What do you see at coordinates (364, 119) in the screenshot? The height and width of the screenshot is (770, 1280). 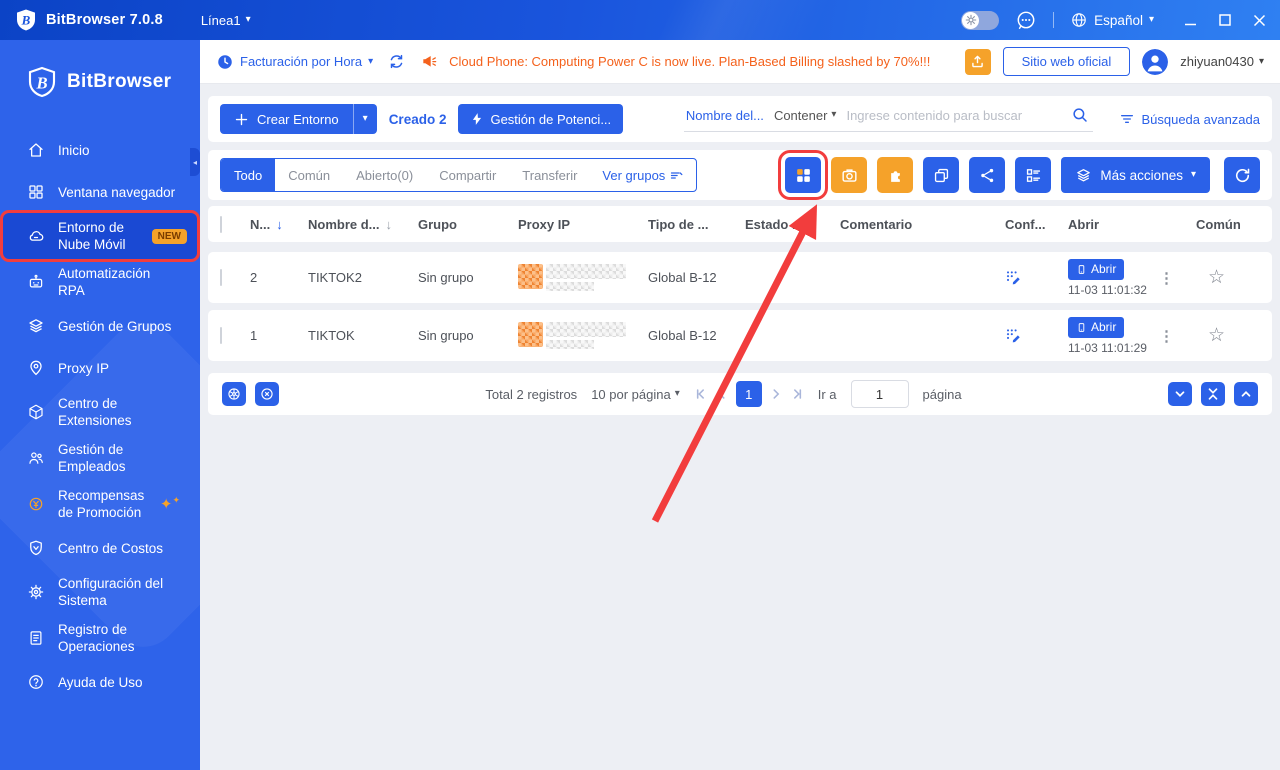 I see `create-dropdown-segment: ▾` at bounding box center [364, 119].